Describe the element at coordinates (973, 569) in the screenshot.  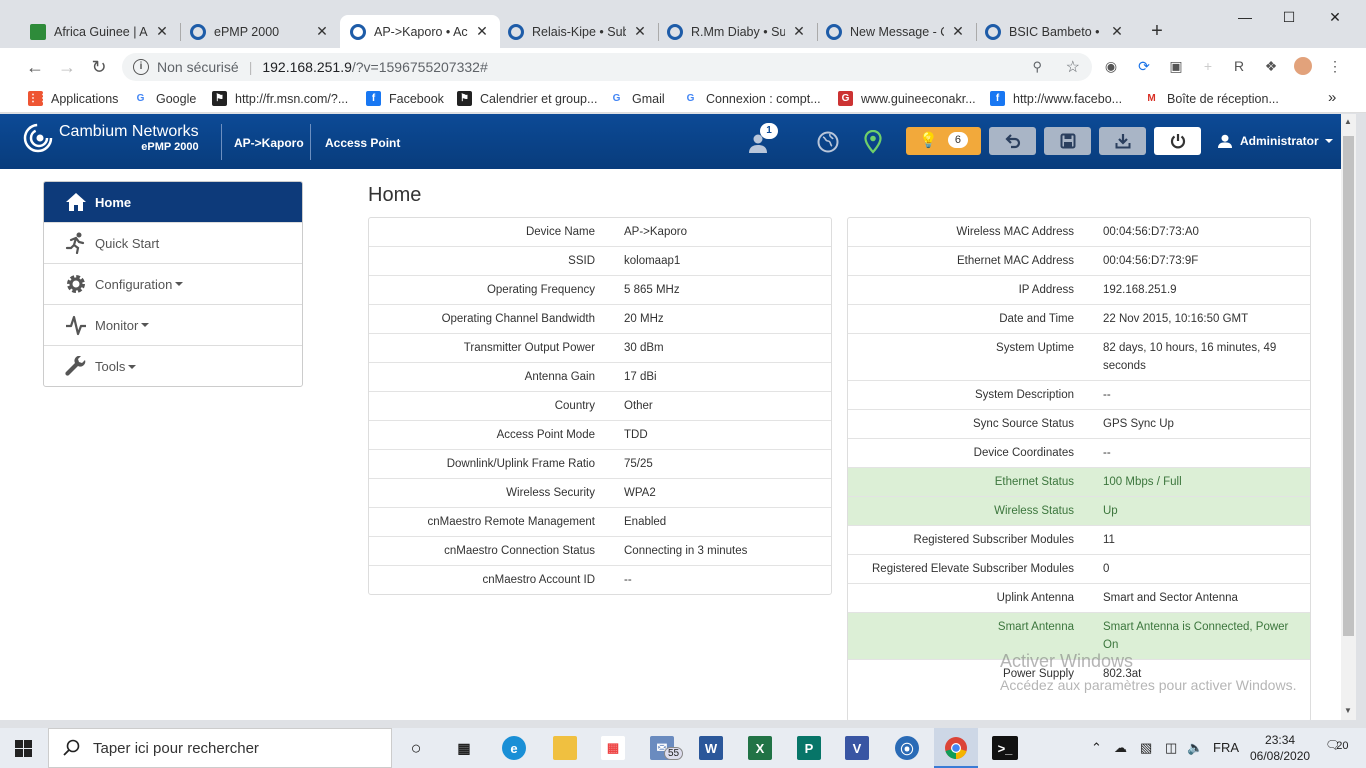
I see `info-label: Registered Elevate Subscriber Modules` at that location.